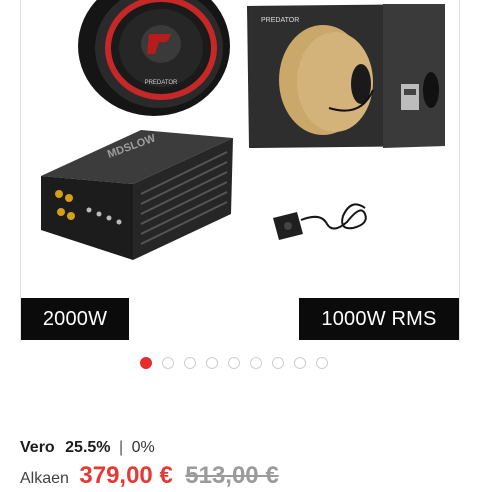 The width and height of the screenshot is (480, 492). Describe the element at coordinates (126, 475) in the screenshot. I see `current-price: 379,00 €` at that location.